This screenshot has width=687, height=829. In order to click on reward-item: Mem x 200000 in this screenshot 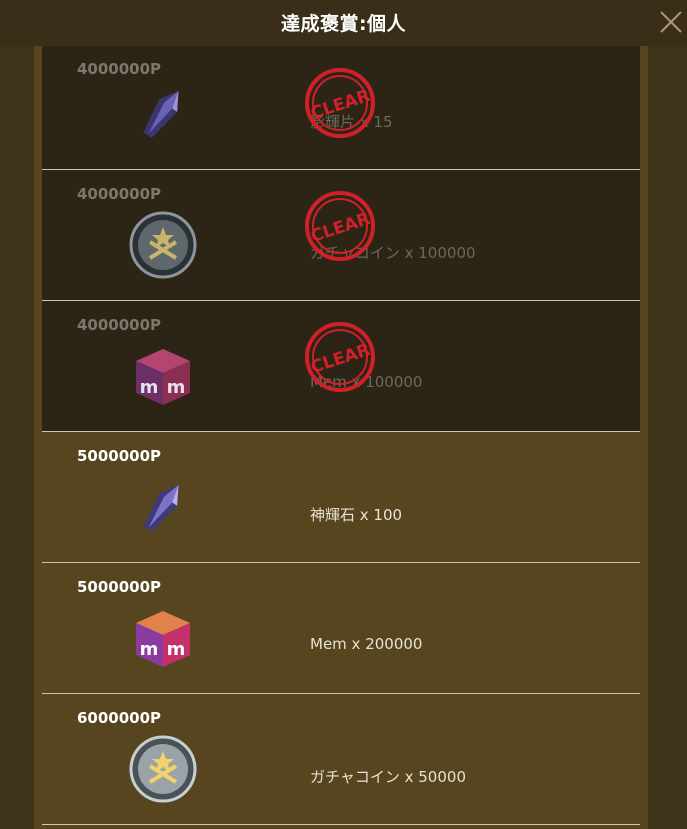, I will do `click(366, 644)`.